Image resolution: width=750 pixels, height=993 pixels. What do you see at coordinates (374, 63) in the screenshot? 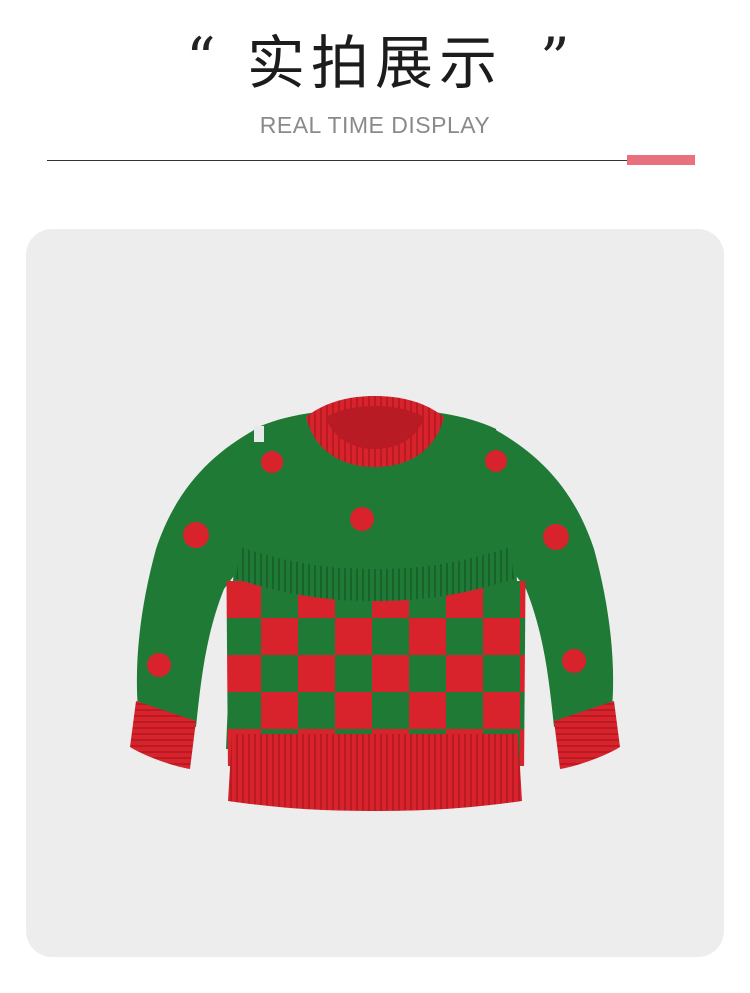
I see `section-title: 实拍展示` at bounding box center [374, 63].